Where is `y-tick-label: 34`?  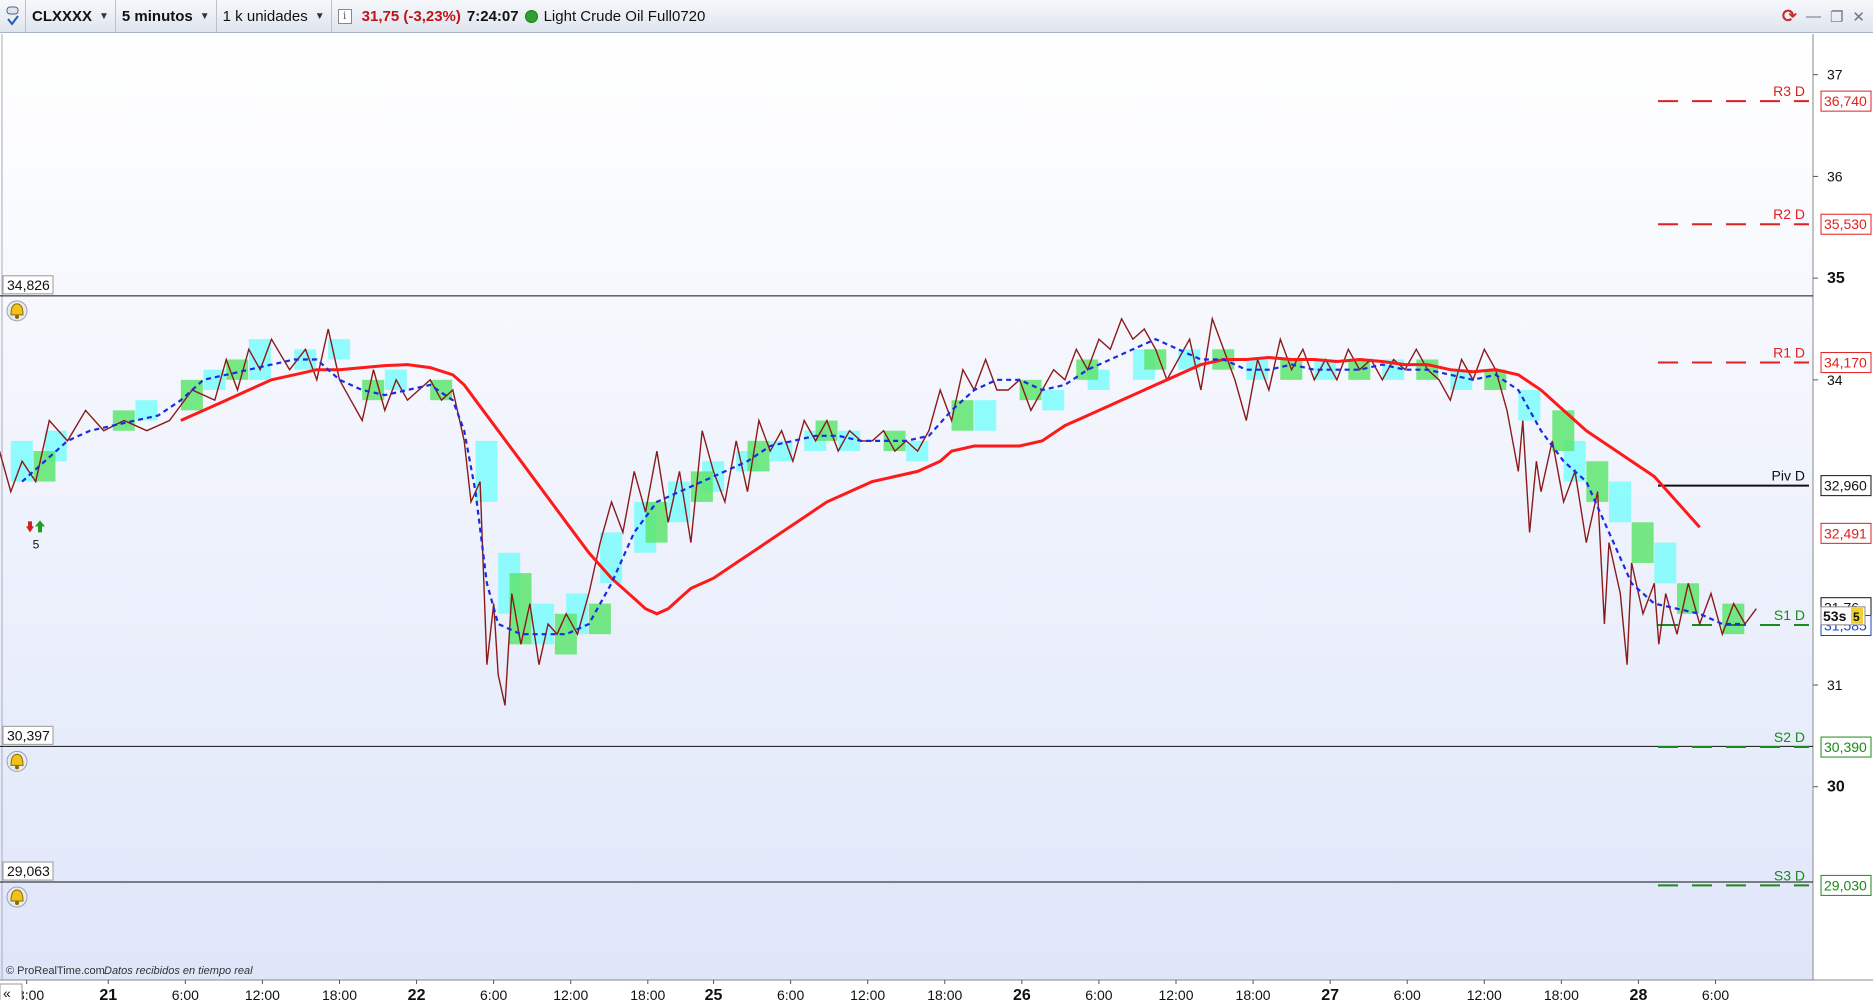 y-tick-label: 34 is located at coordinates (1835, 380).